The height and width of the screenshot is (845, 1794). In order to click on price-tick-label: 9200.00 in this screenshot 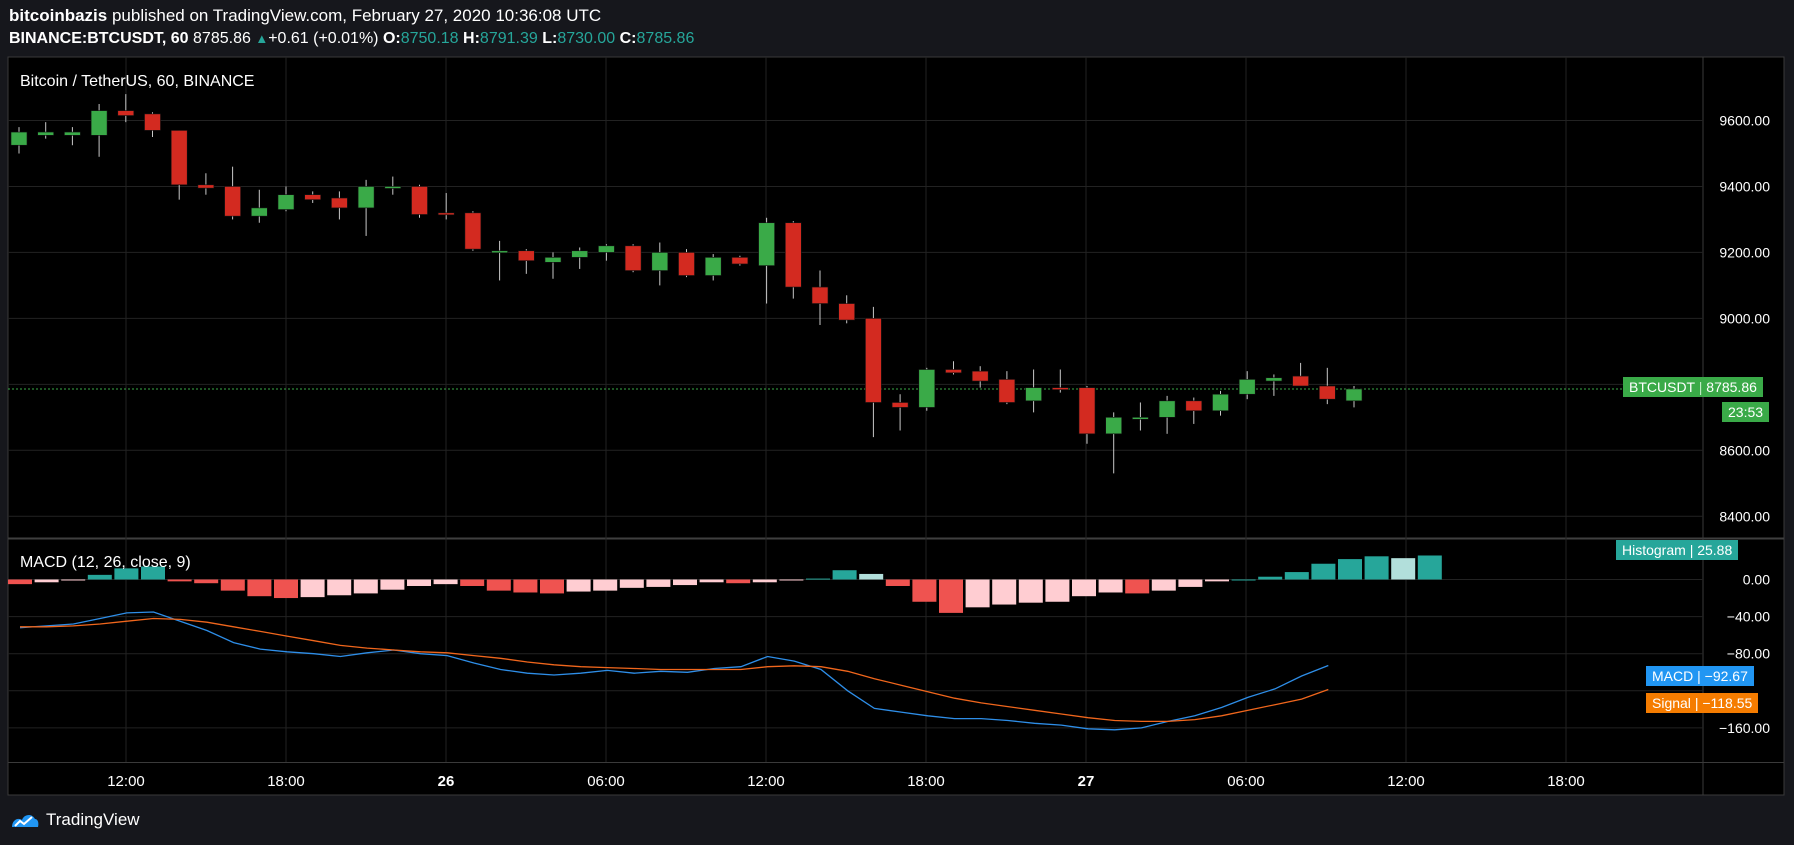, I will do `click(1744, 252)`.